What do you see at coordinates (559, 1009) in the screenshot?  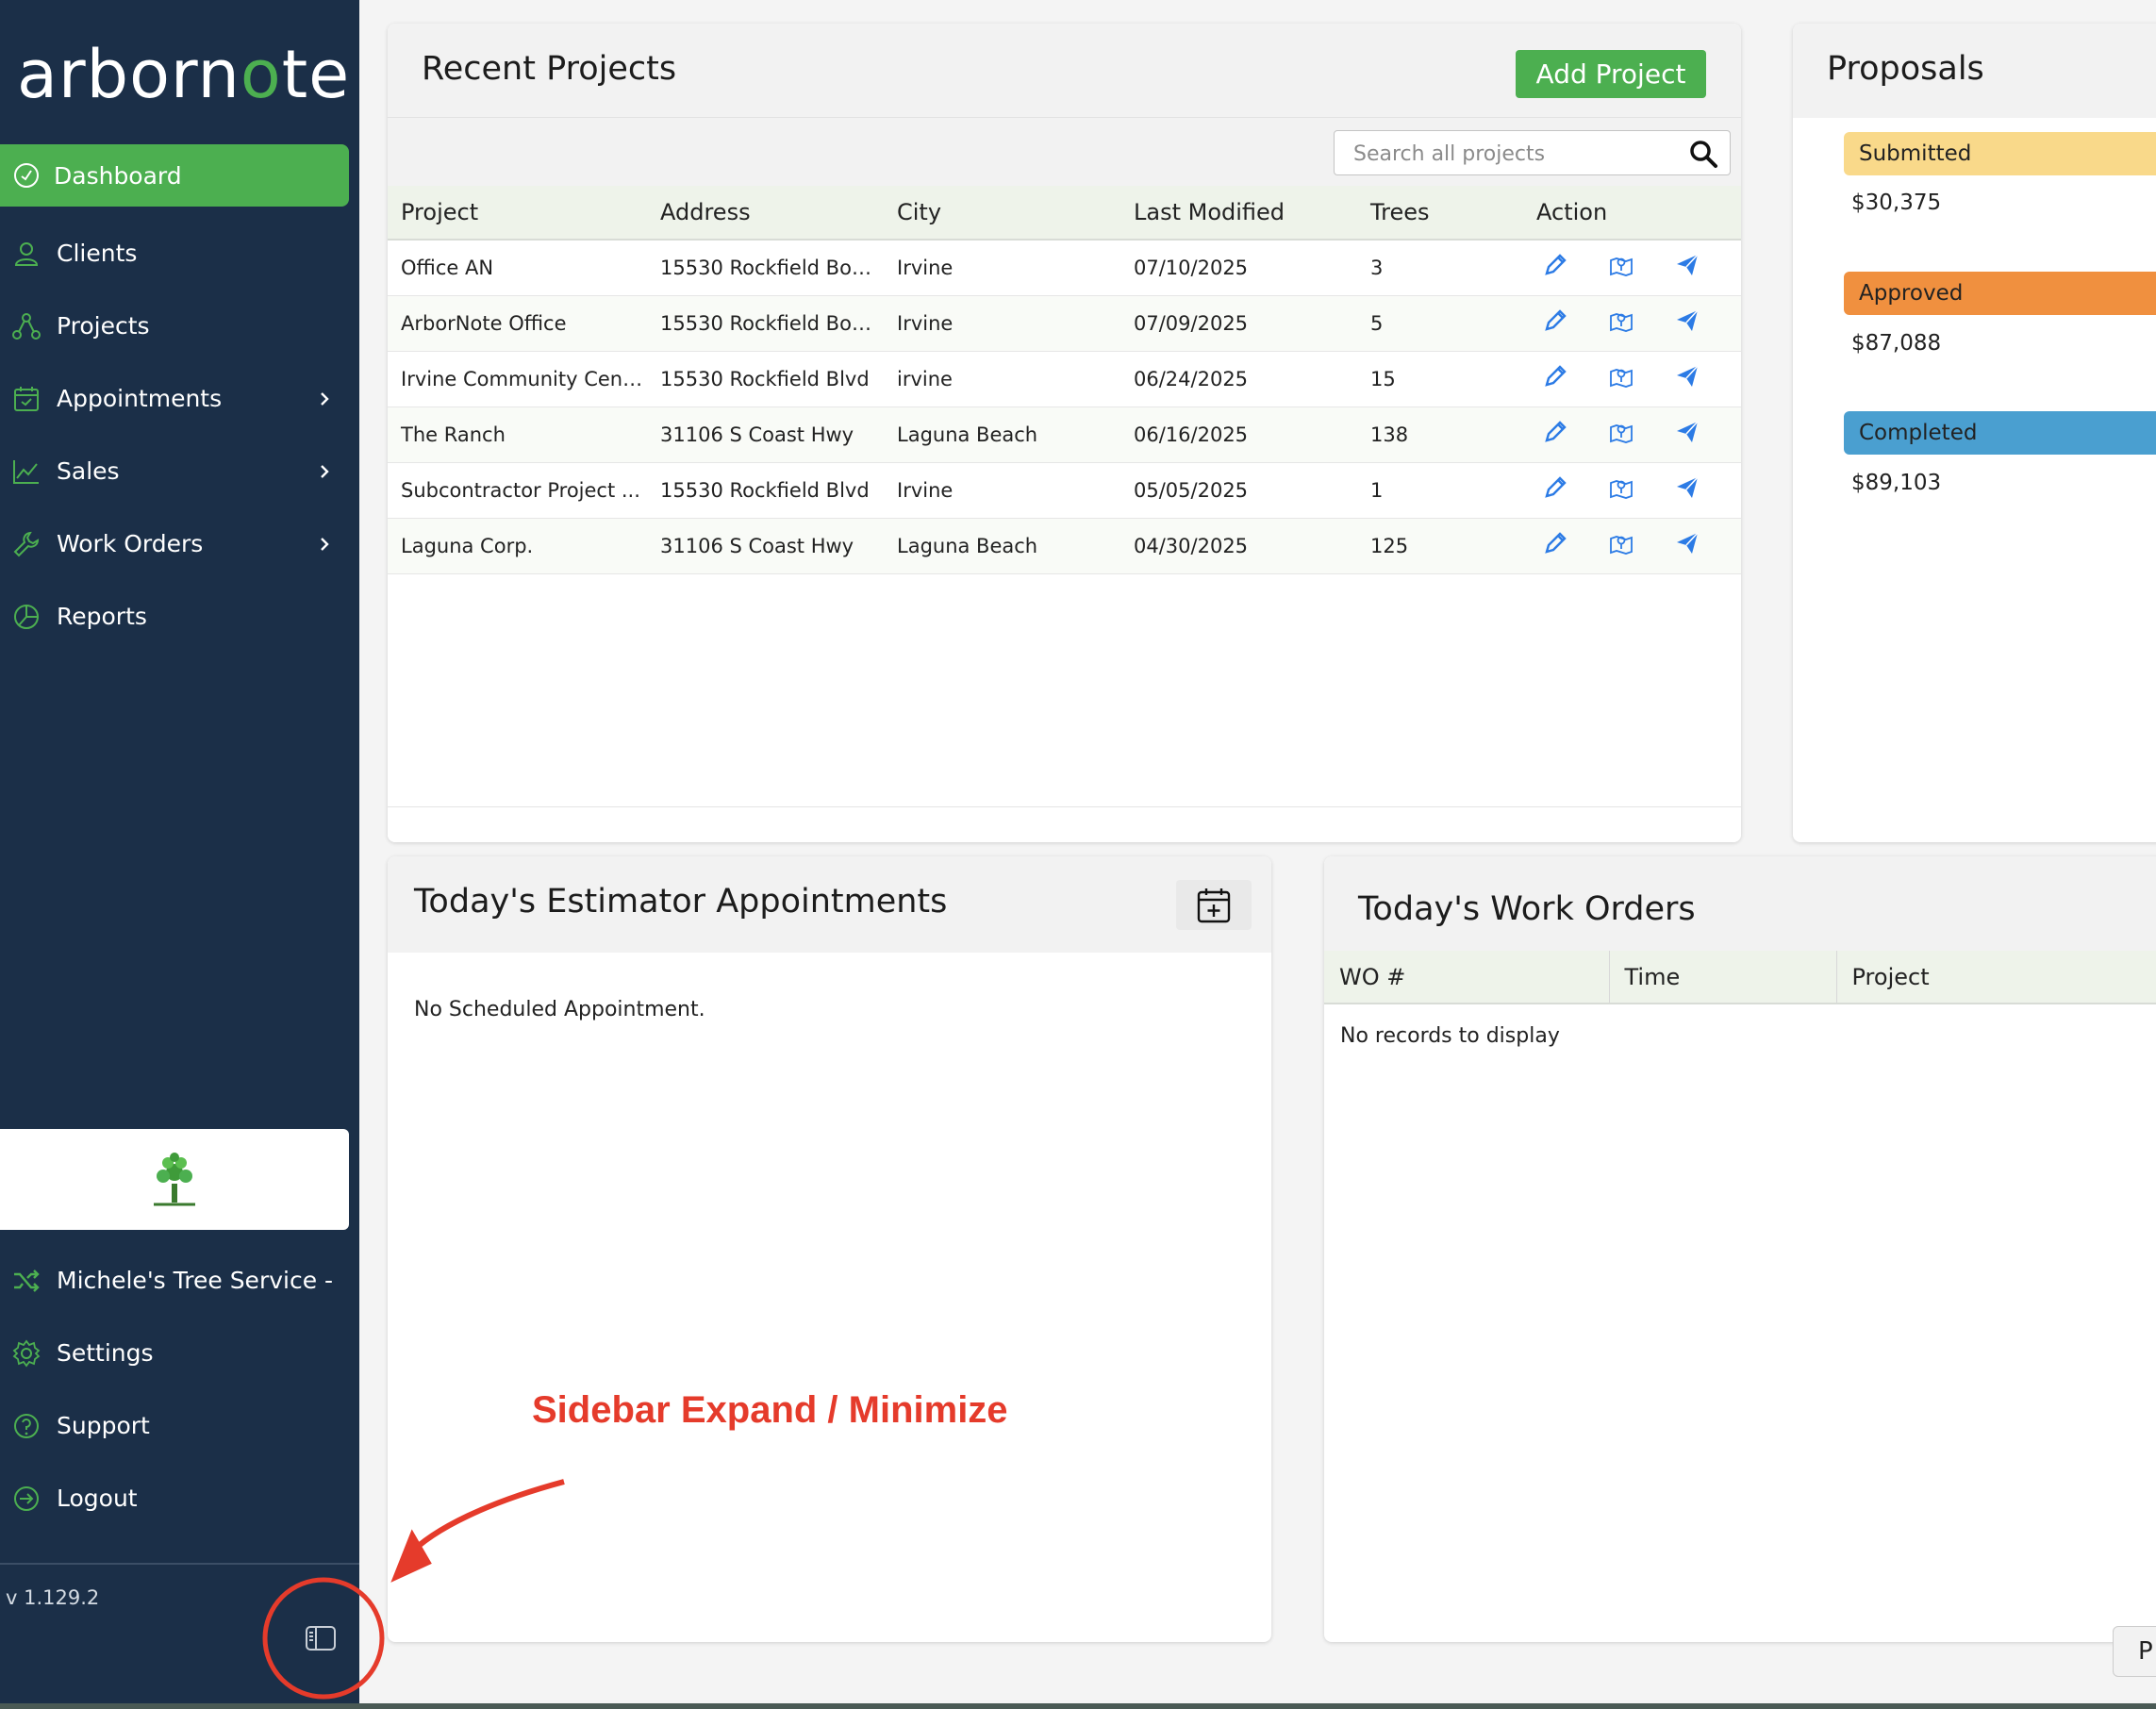 I see `no-appointments-message: No Scheduled Appointment.` at bounding box center [559, 1009].